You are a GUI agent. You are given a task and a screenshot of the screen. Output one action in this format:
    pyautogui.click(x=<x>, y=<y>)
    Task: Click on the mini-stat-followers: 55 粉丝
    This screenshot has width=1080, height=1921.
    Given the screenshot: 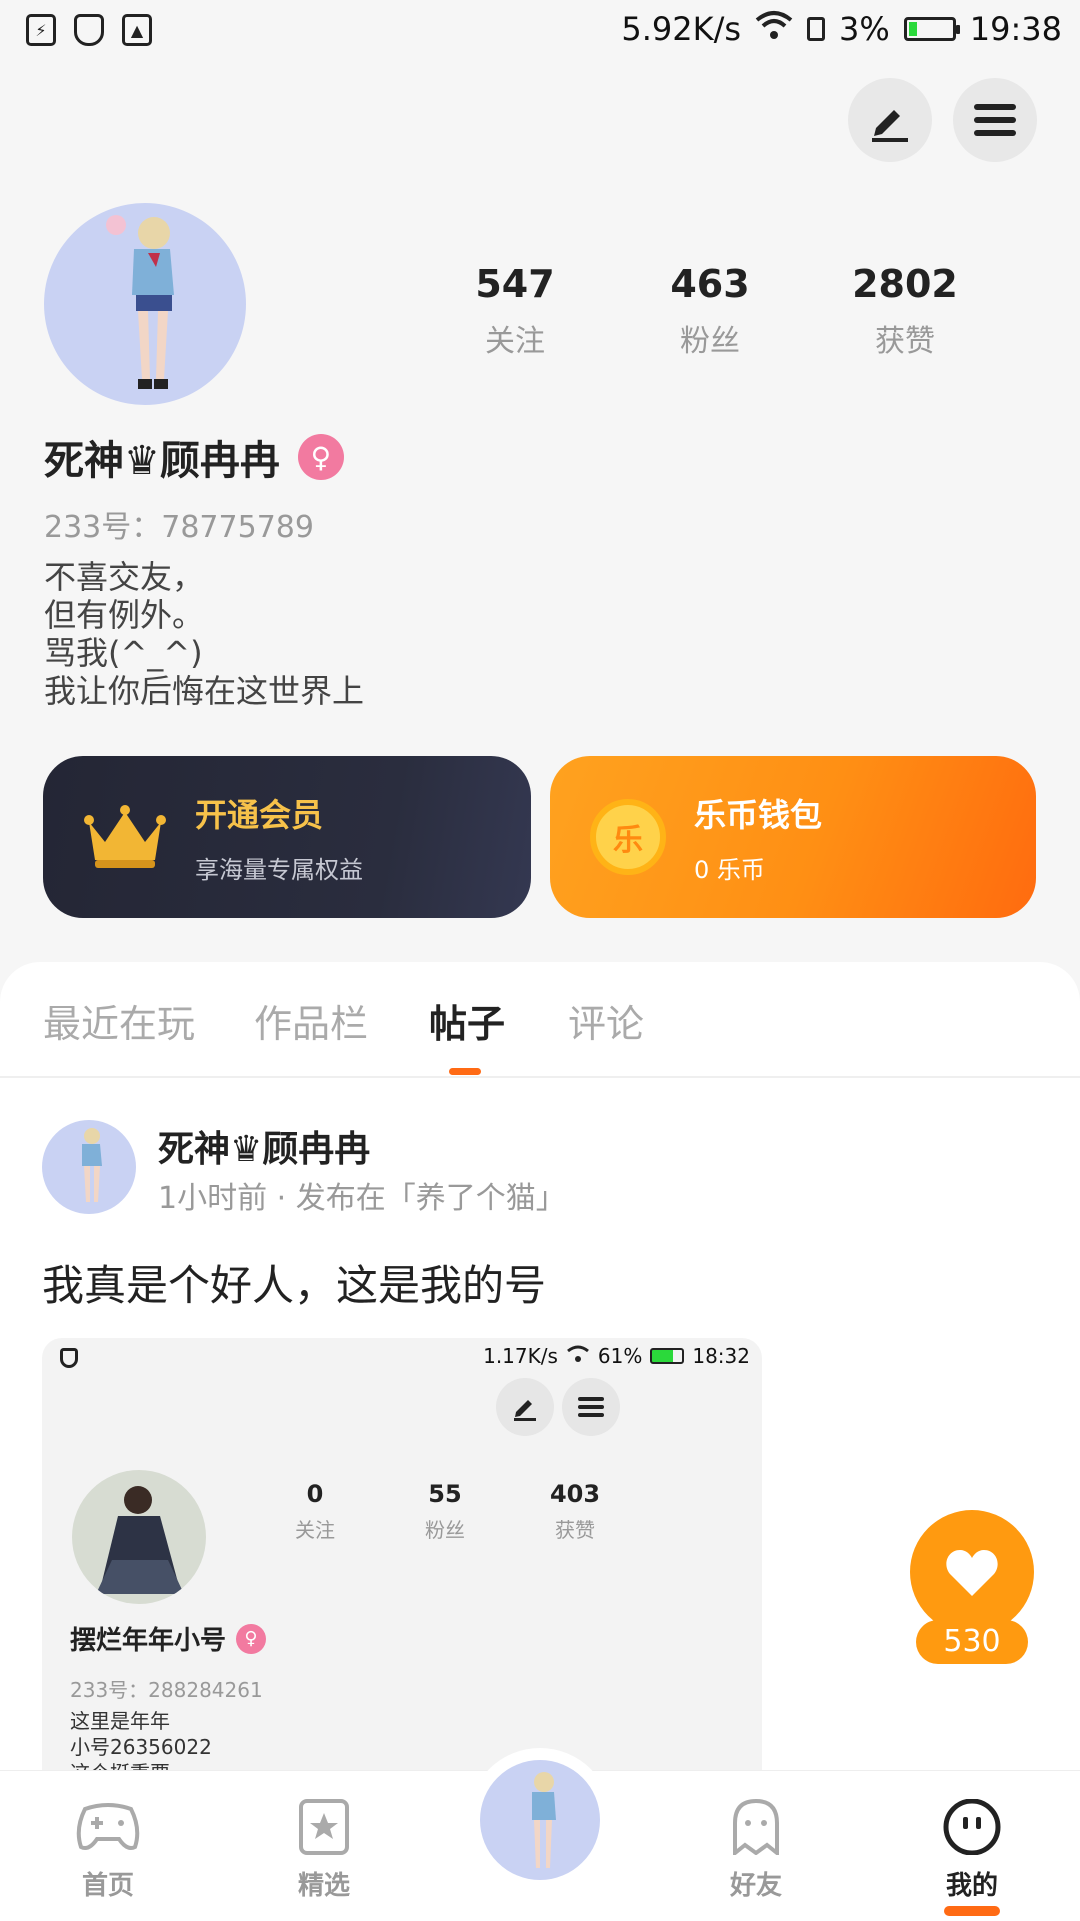 What is the action you would take?
    pyautogui.click(x=445, y=1511)
    